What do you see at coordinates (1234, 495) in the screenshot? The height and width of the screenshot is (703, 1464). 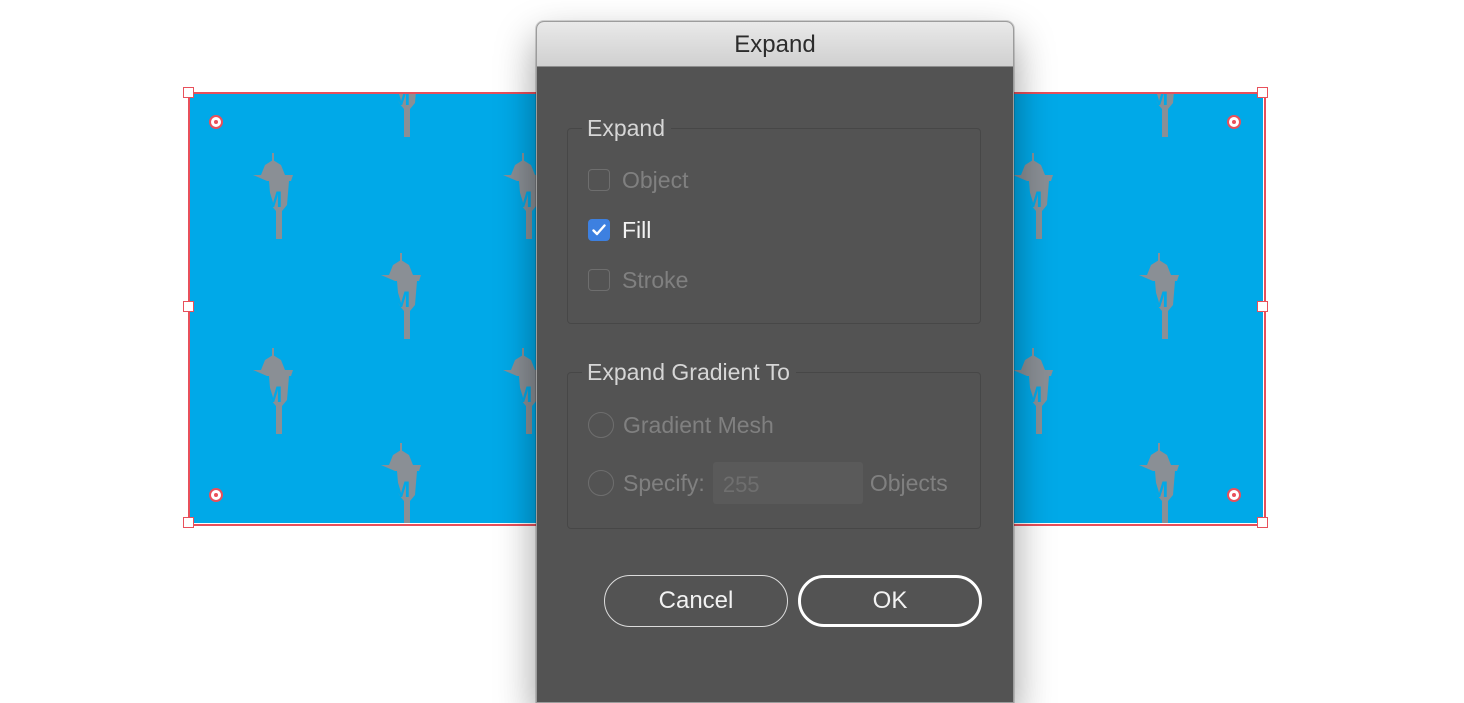 I see `corner-radius-widget-bottom-right` at bounding box center [1234, 495].